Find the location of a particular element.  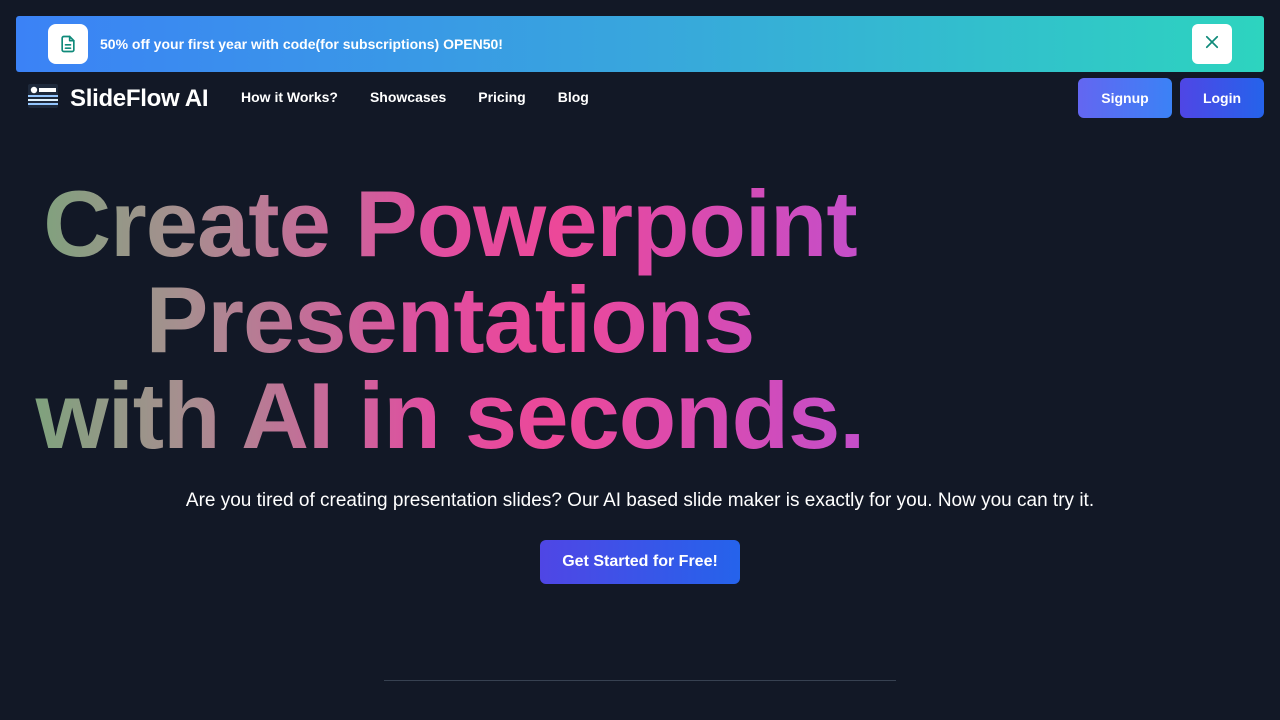

logo: SlideFlow AI is located at coordinates (118, 98).